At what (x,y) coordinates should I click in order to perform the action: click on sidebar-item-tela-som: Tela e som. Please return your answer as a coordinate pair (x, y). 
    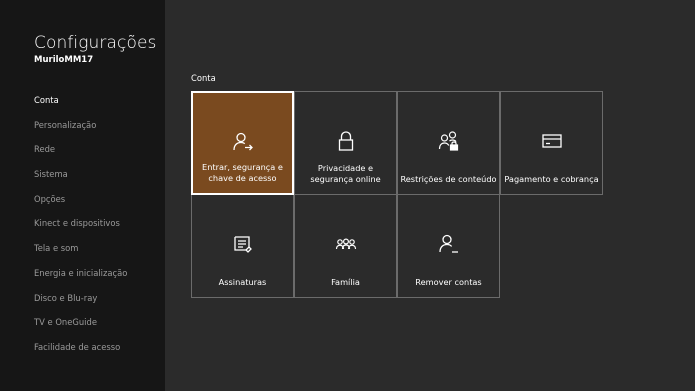
    Looking at the image, I should click on (80, 253).